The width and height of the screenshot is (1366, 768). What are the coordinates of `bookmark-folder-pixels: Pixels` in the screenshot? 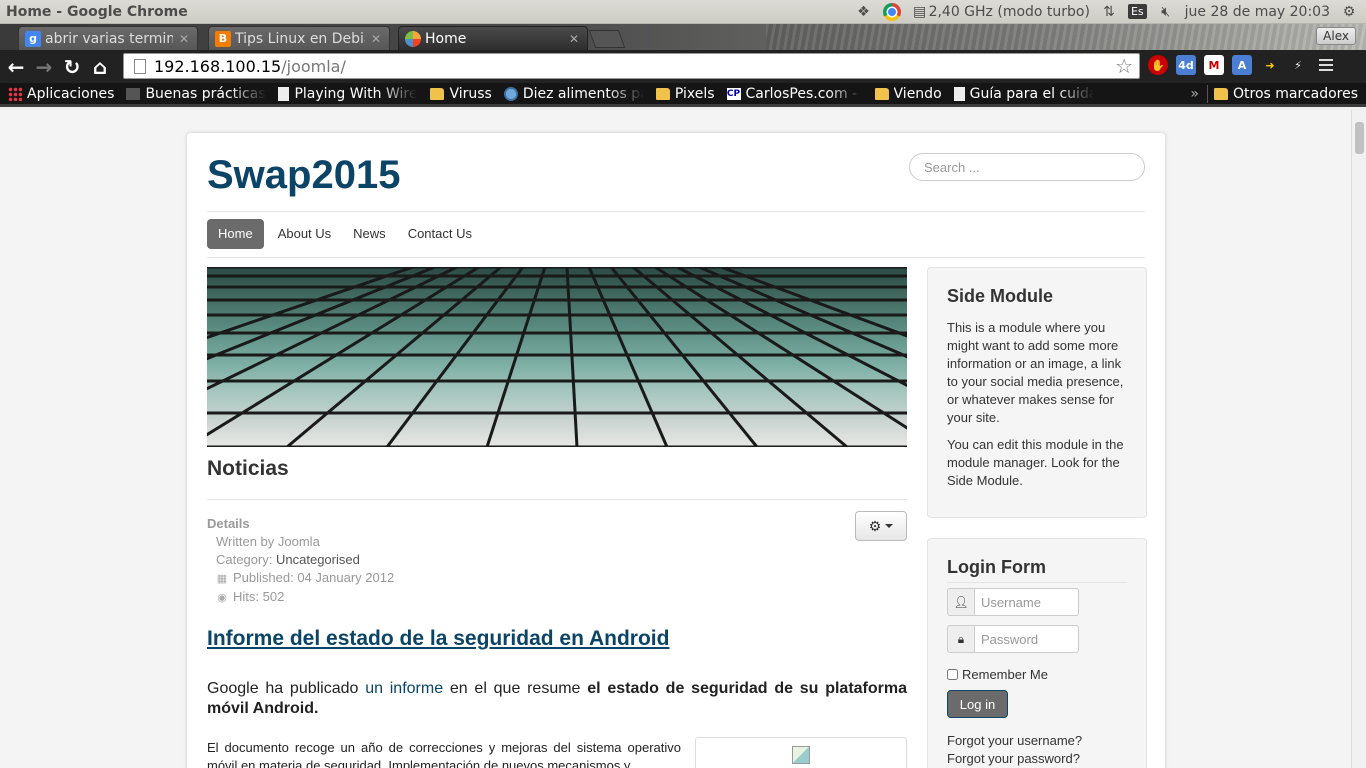 It's located at (685, 93).